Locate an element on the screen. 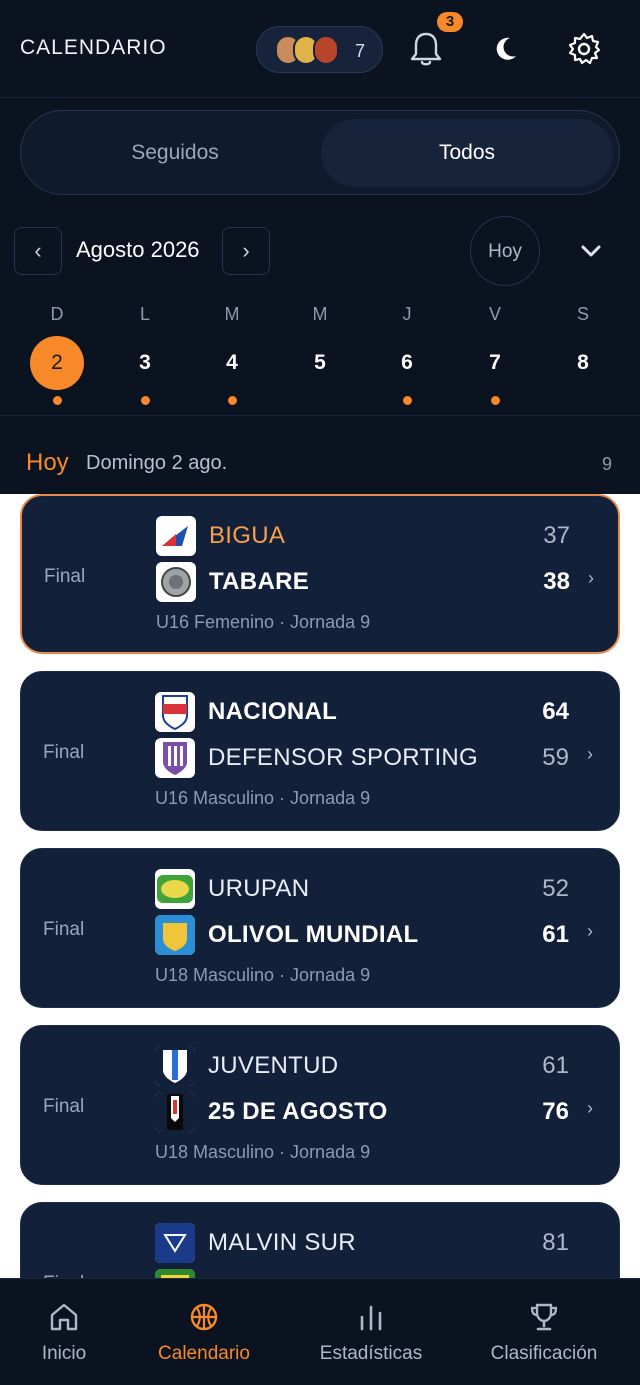 Image resolution: width=640 pixels, height=1385 pixels. trophy-icon is located at coordinates (544, 1317).